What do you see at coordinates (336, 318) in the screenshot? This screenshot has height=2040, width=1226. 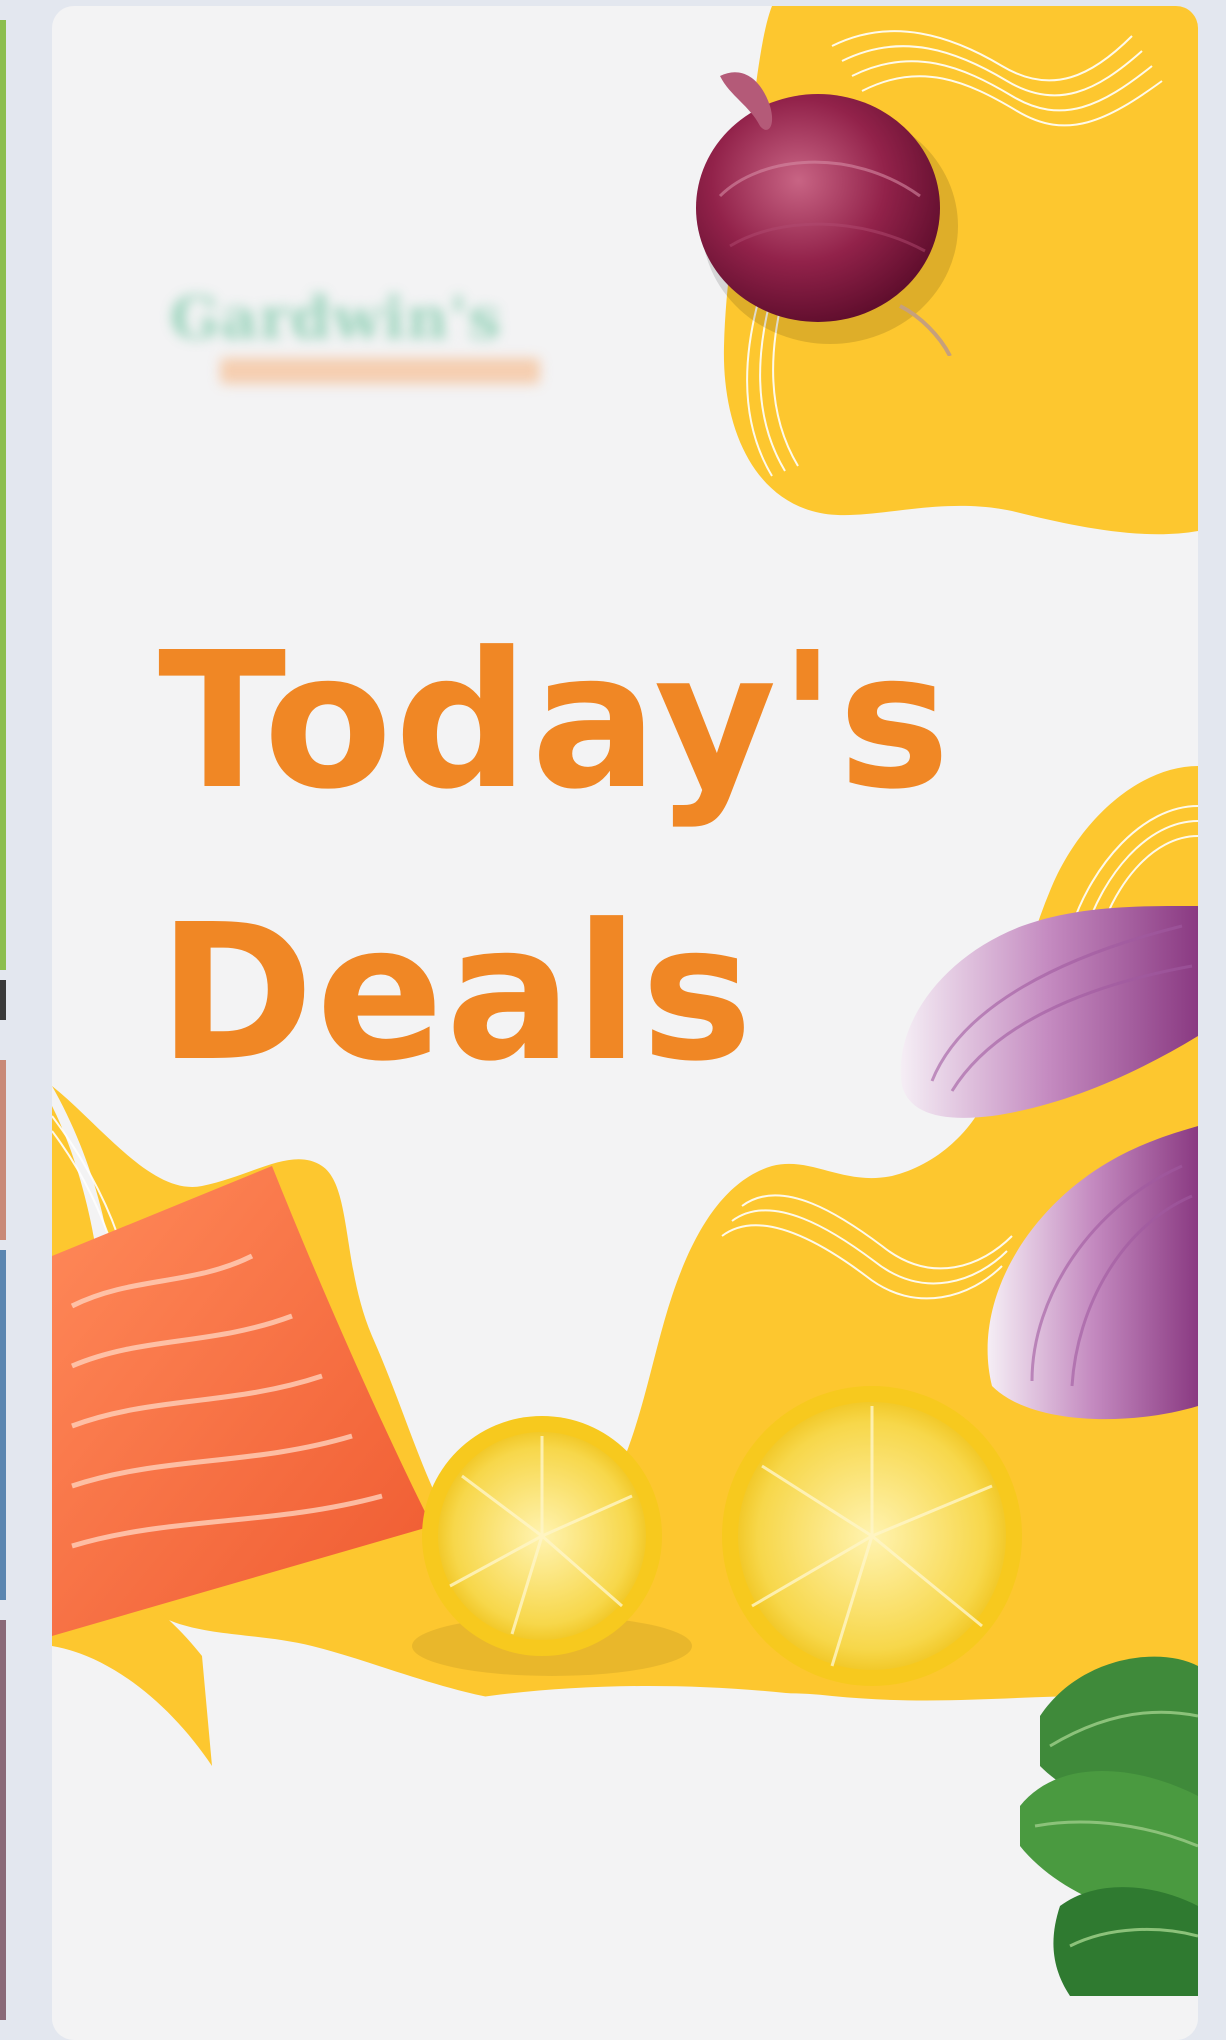 I see `brand-logo-text: Gardwin's` at bounding box center [336, 318].